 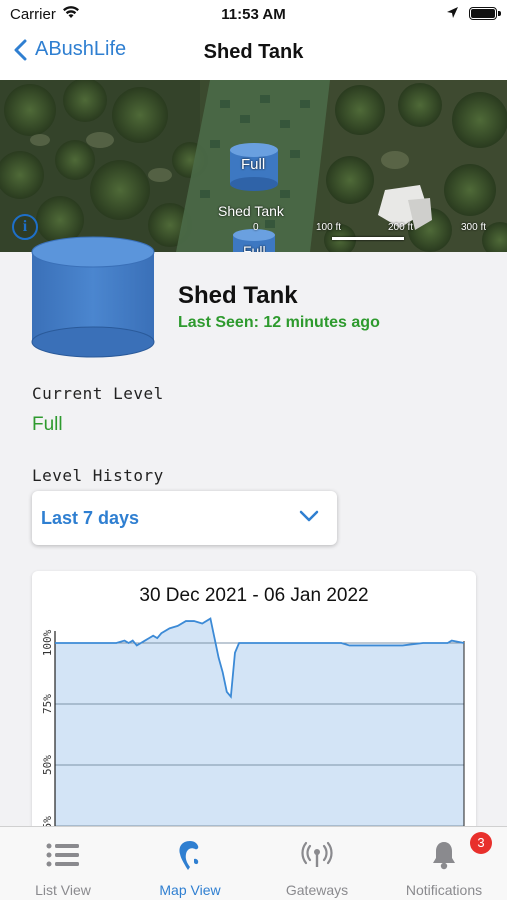 What do you see at coordinates (444, 890) in the screenshot?
I see `tab-notifications-label: Notifications` at bounding box center [444, 890].